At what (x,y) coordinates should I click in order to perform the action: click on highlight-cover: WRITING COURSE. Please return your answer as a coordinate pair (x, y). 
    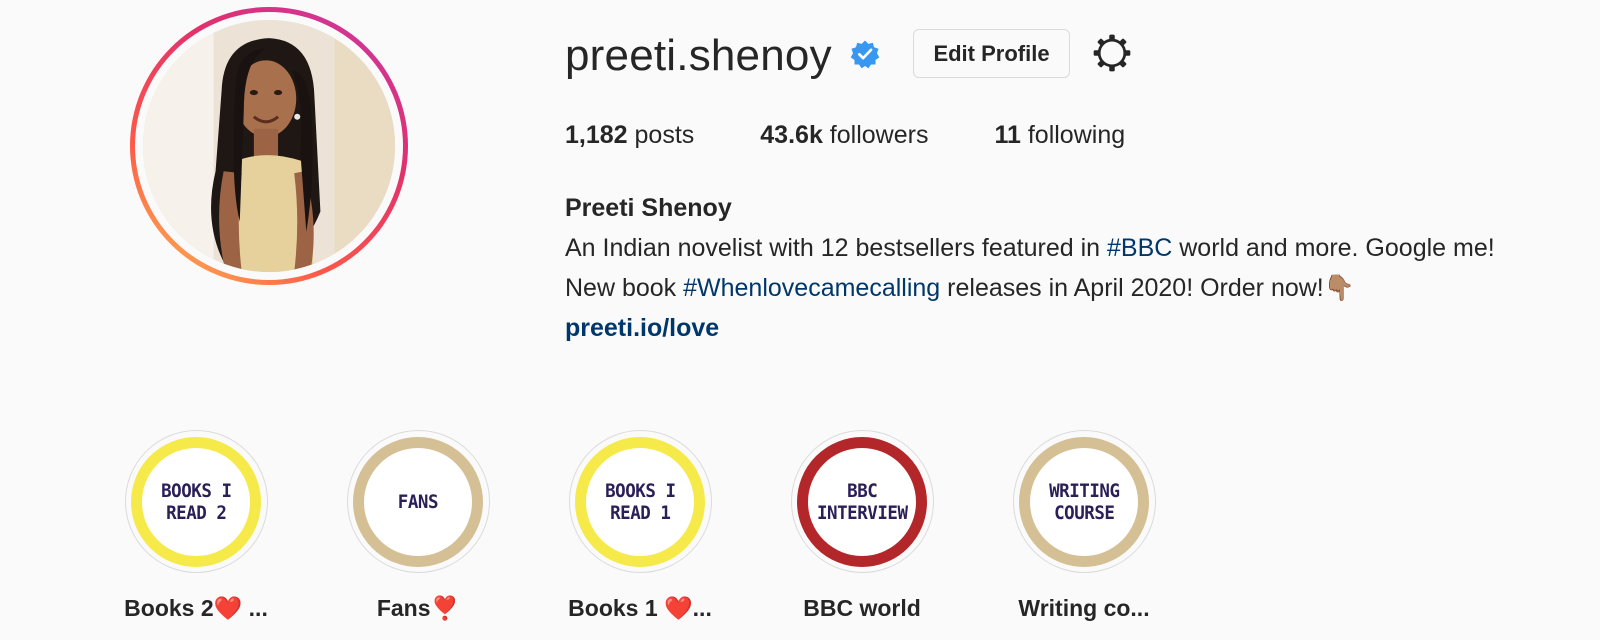
    Looking at the image, I should click on (1084, 501).